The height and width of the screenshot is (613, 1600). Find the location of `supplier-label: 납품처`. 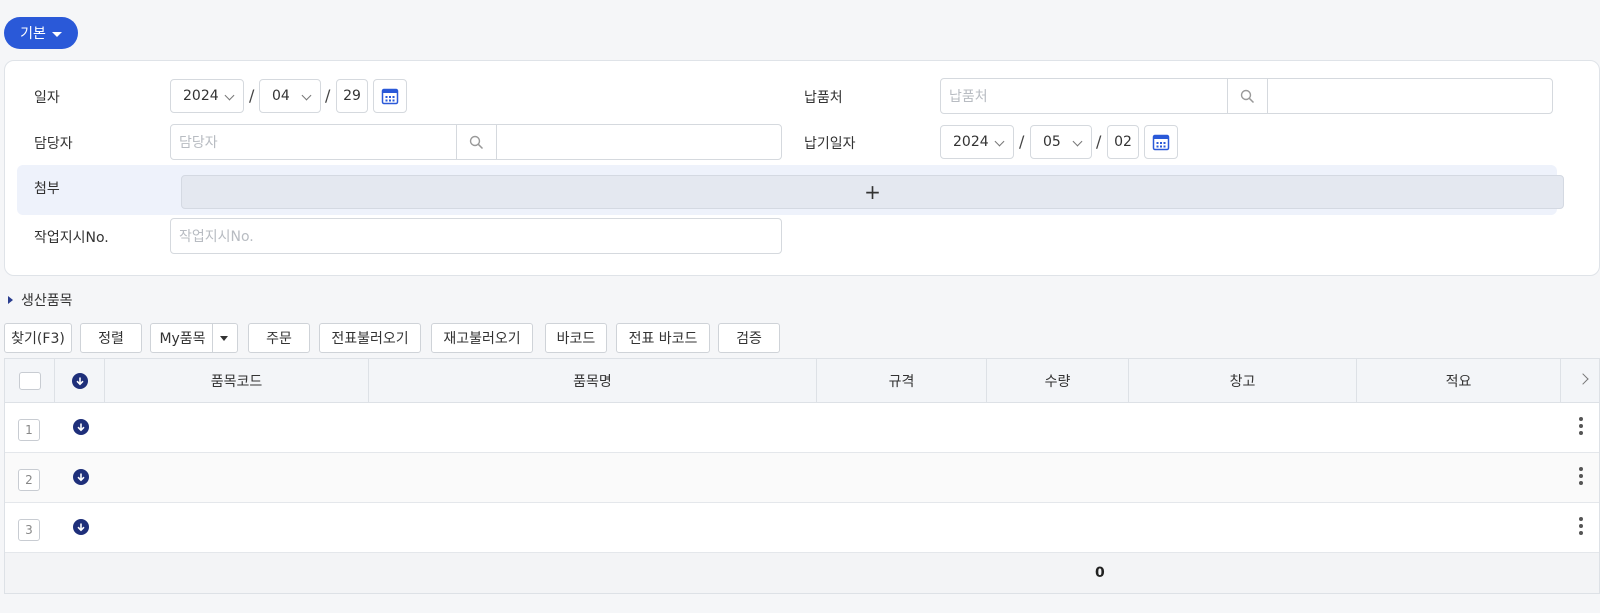

supplier-label: 납품처 is located at coordinates (823, 98).